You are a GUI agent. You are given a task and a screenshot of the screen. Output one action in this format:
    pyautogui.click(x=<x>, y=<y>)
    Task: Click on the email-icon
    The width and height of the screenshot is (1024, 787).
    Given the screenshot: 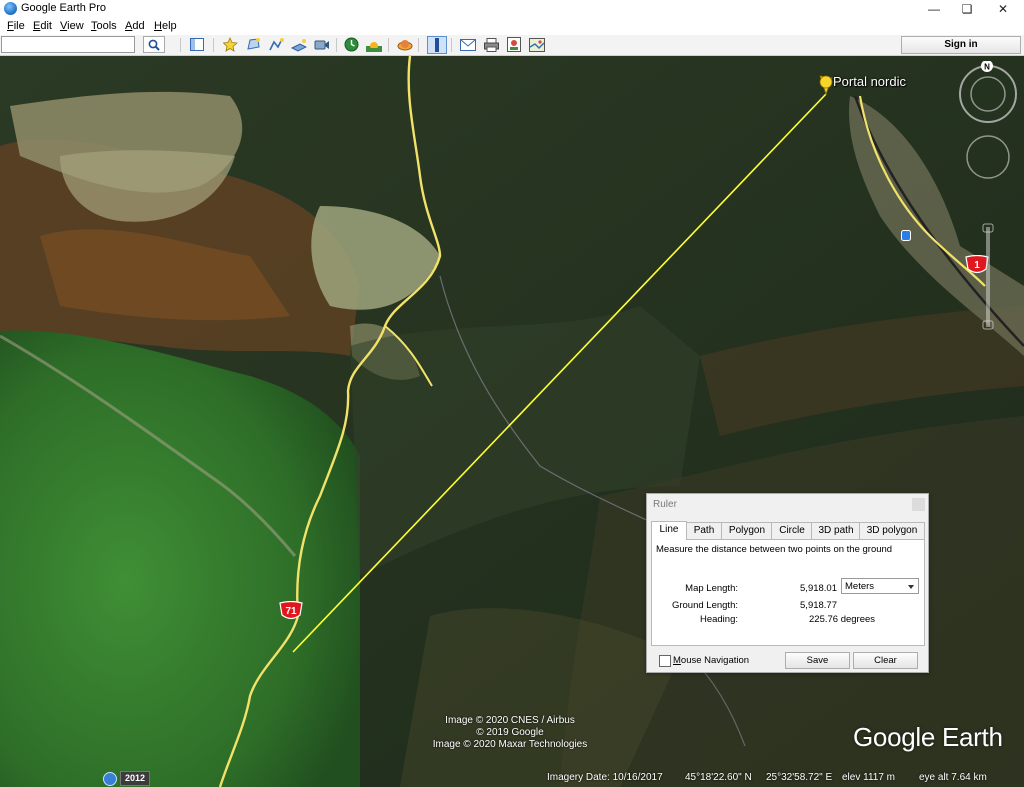 What is the action you would take?
    pyautogui.click(x=468, y=44)
    